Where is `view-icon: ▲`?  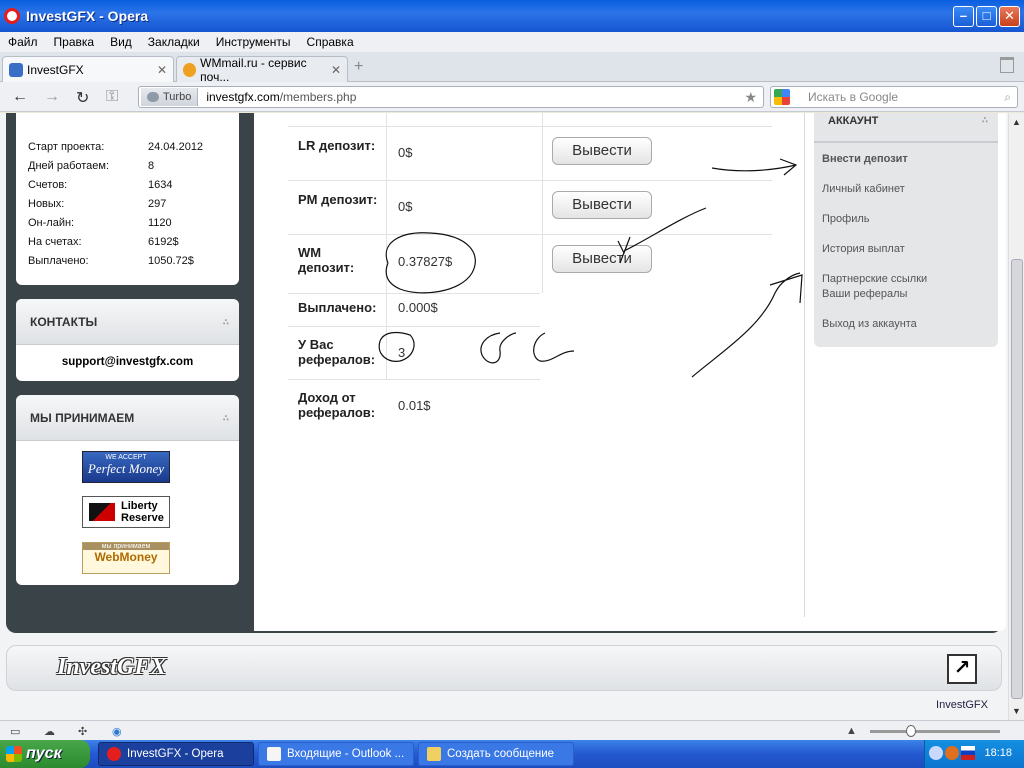
view-icon: ▲ is located at coordinates (853, 731).